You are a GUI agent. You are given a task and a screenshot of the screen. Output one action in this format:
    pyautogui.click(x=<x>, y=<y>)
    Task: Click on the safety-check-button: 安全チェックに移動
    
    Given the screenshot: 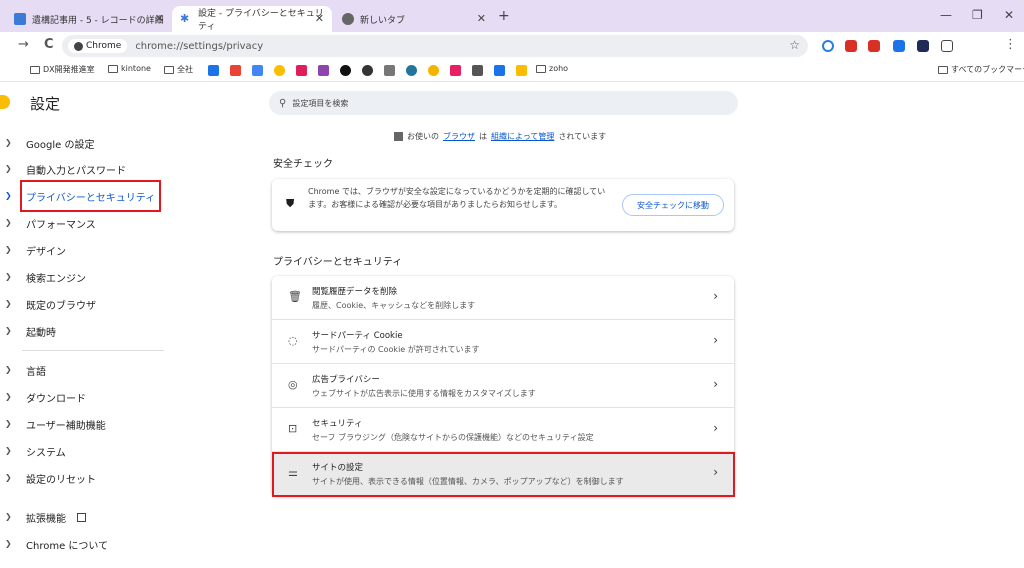 What is the action you would take?
    pyautogui.click(x=673, y=205)
    